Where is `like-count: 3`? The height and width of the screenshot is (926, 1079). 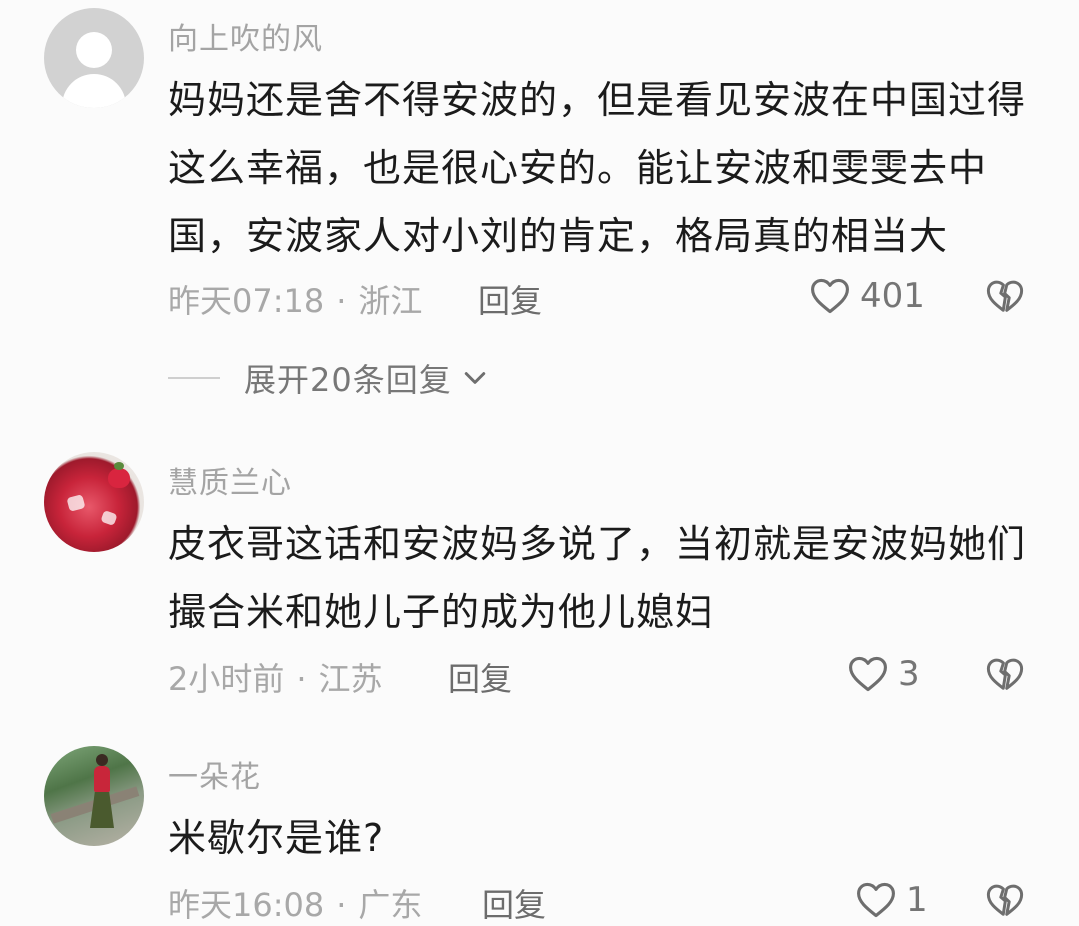
like-count: 3 is located at coordinates (909, 674).